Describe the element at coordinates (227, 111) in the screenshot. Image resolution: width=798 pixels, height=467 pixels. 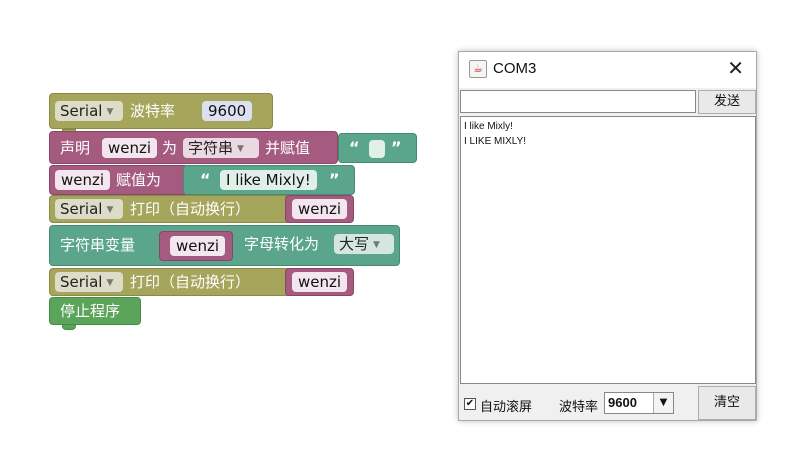
I see `baud-rate-value: 9600` at that location.